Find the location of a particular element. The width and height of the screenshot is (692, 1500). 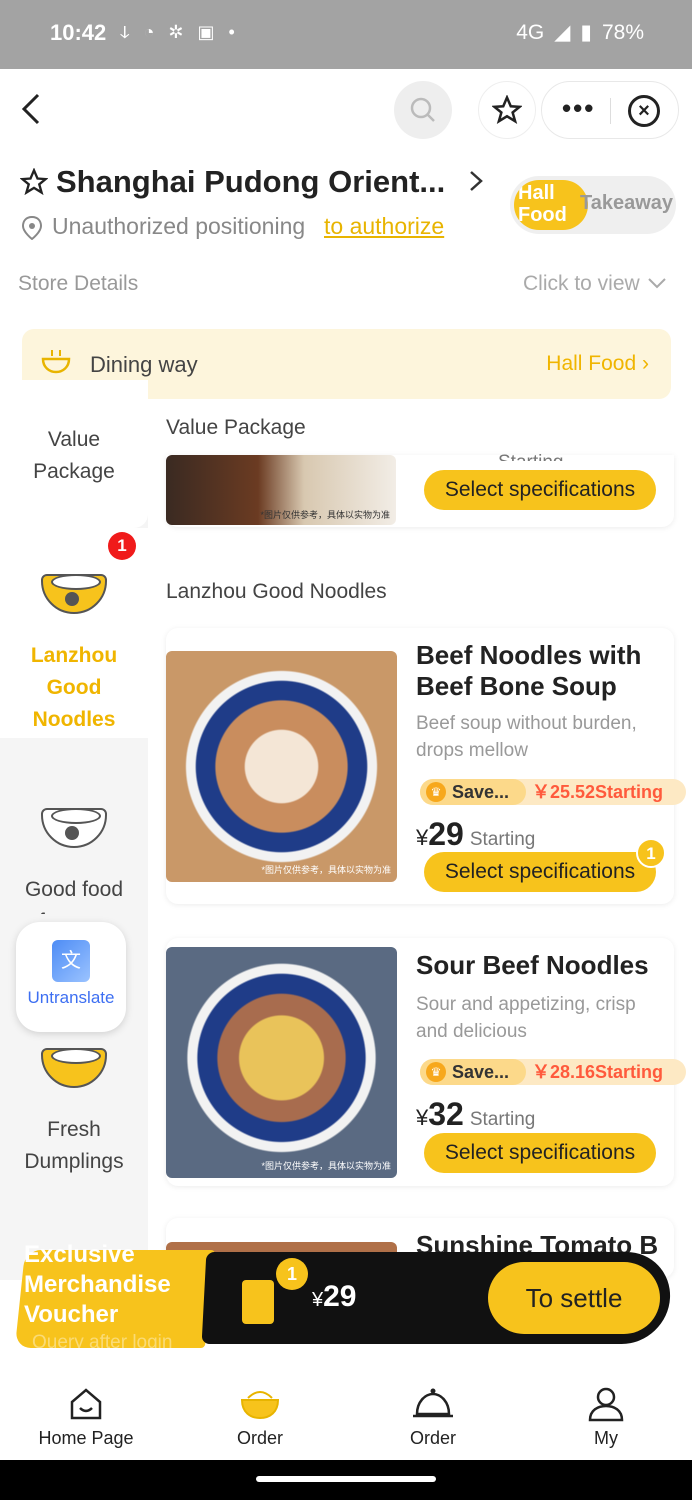

location-status: Unauthorized positioning is located at coordinates (179, 226).